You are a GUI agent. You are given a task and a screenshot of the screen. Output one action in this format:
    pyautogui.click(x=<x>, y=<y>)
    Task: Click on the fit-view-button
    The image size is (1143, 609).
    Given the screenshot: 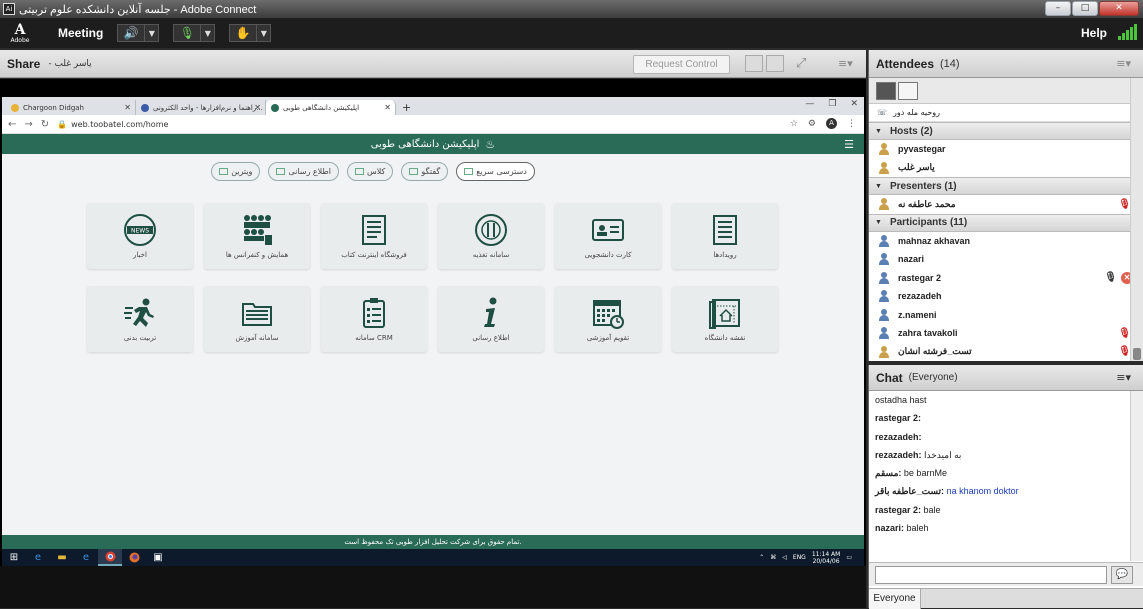 What is the action you would take?
    pyautogui.click(x=754, y=63)
    